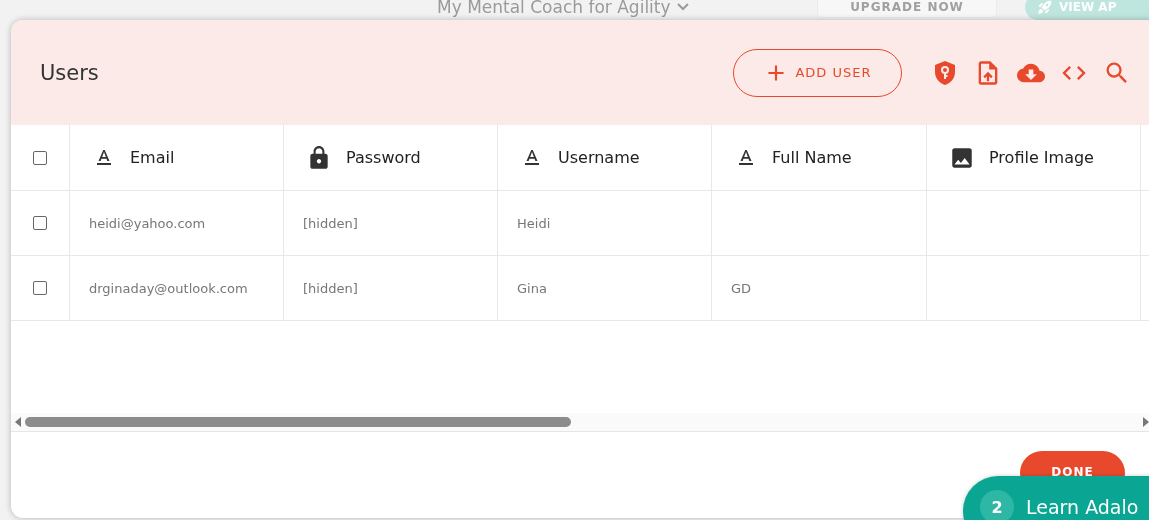  Describe the element at coordinates (682, 7) in the screenshot. I see `chevron-down-icon` at that location.